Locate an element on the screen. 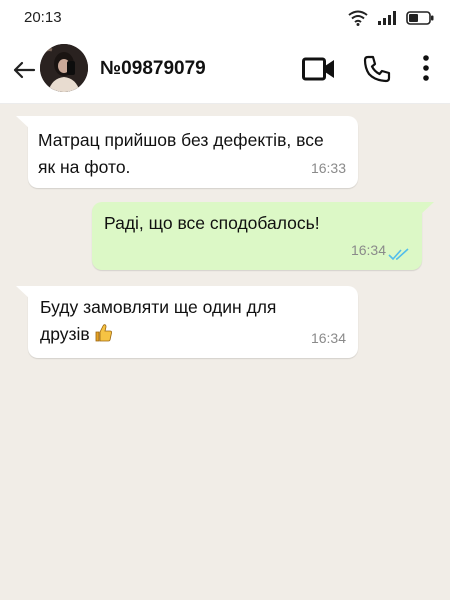 The height and width of the screenshot is (600, 450). avatar-image is located at coordinates (64, 68).